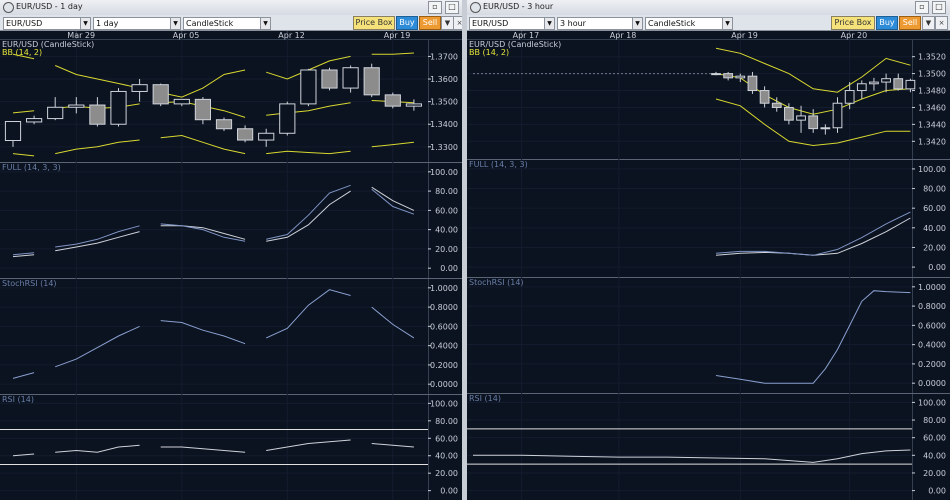  I want to click on date-tick-label: Apr 12, so click(291, 35).